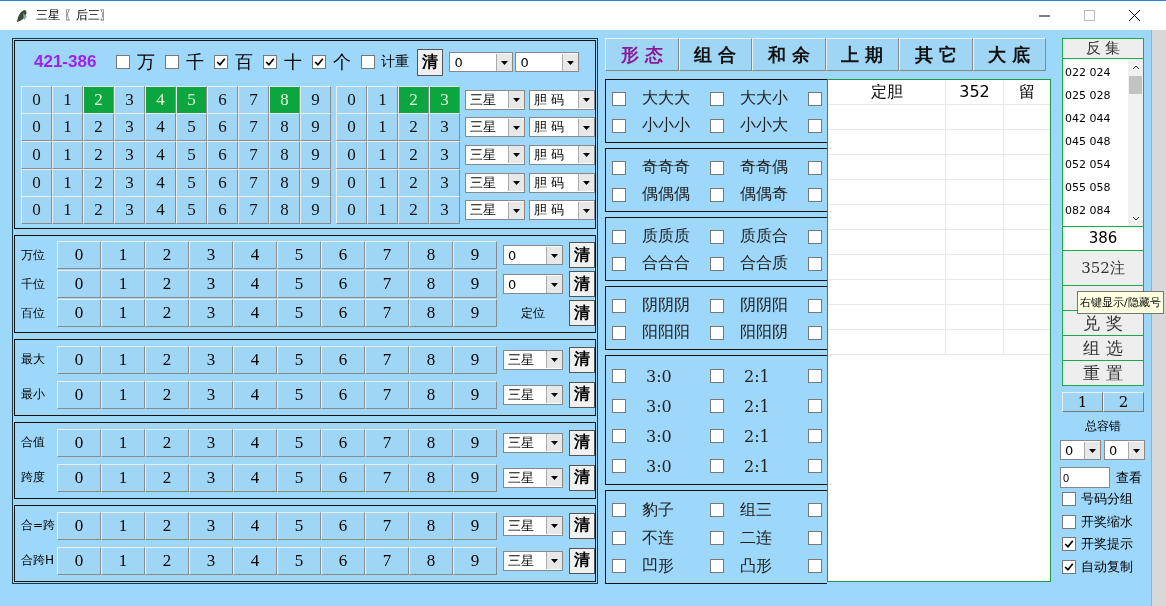  I want to click on scroll-down-icon, so click(1135, 219).